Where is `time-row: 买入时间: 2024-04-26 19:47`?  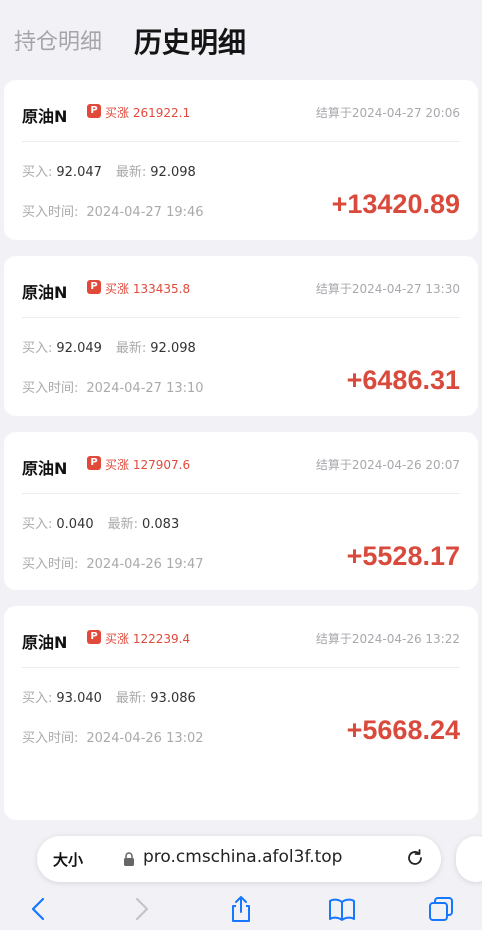
time-row: 买入时间: 2024-04-26 19:47 is located at coordinates (113, 562).